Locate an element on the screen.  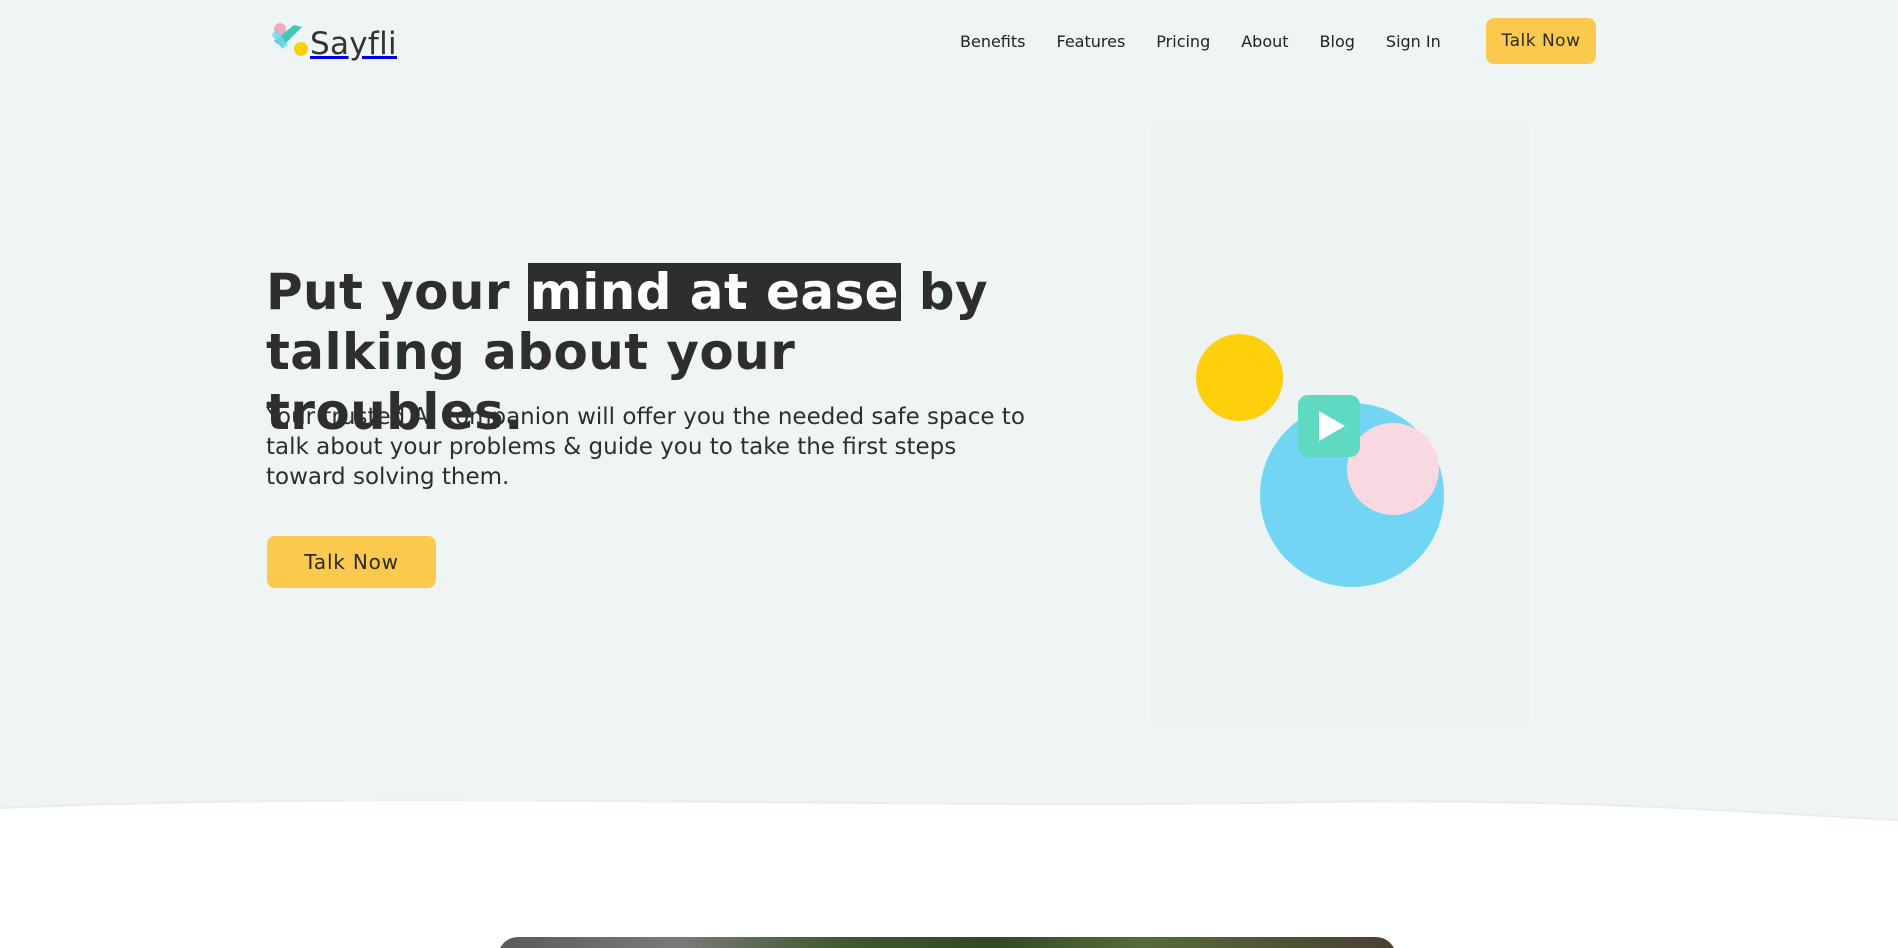
nav-item-sign-in: Sign In is located at coordinates (1413, 41).